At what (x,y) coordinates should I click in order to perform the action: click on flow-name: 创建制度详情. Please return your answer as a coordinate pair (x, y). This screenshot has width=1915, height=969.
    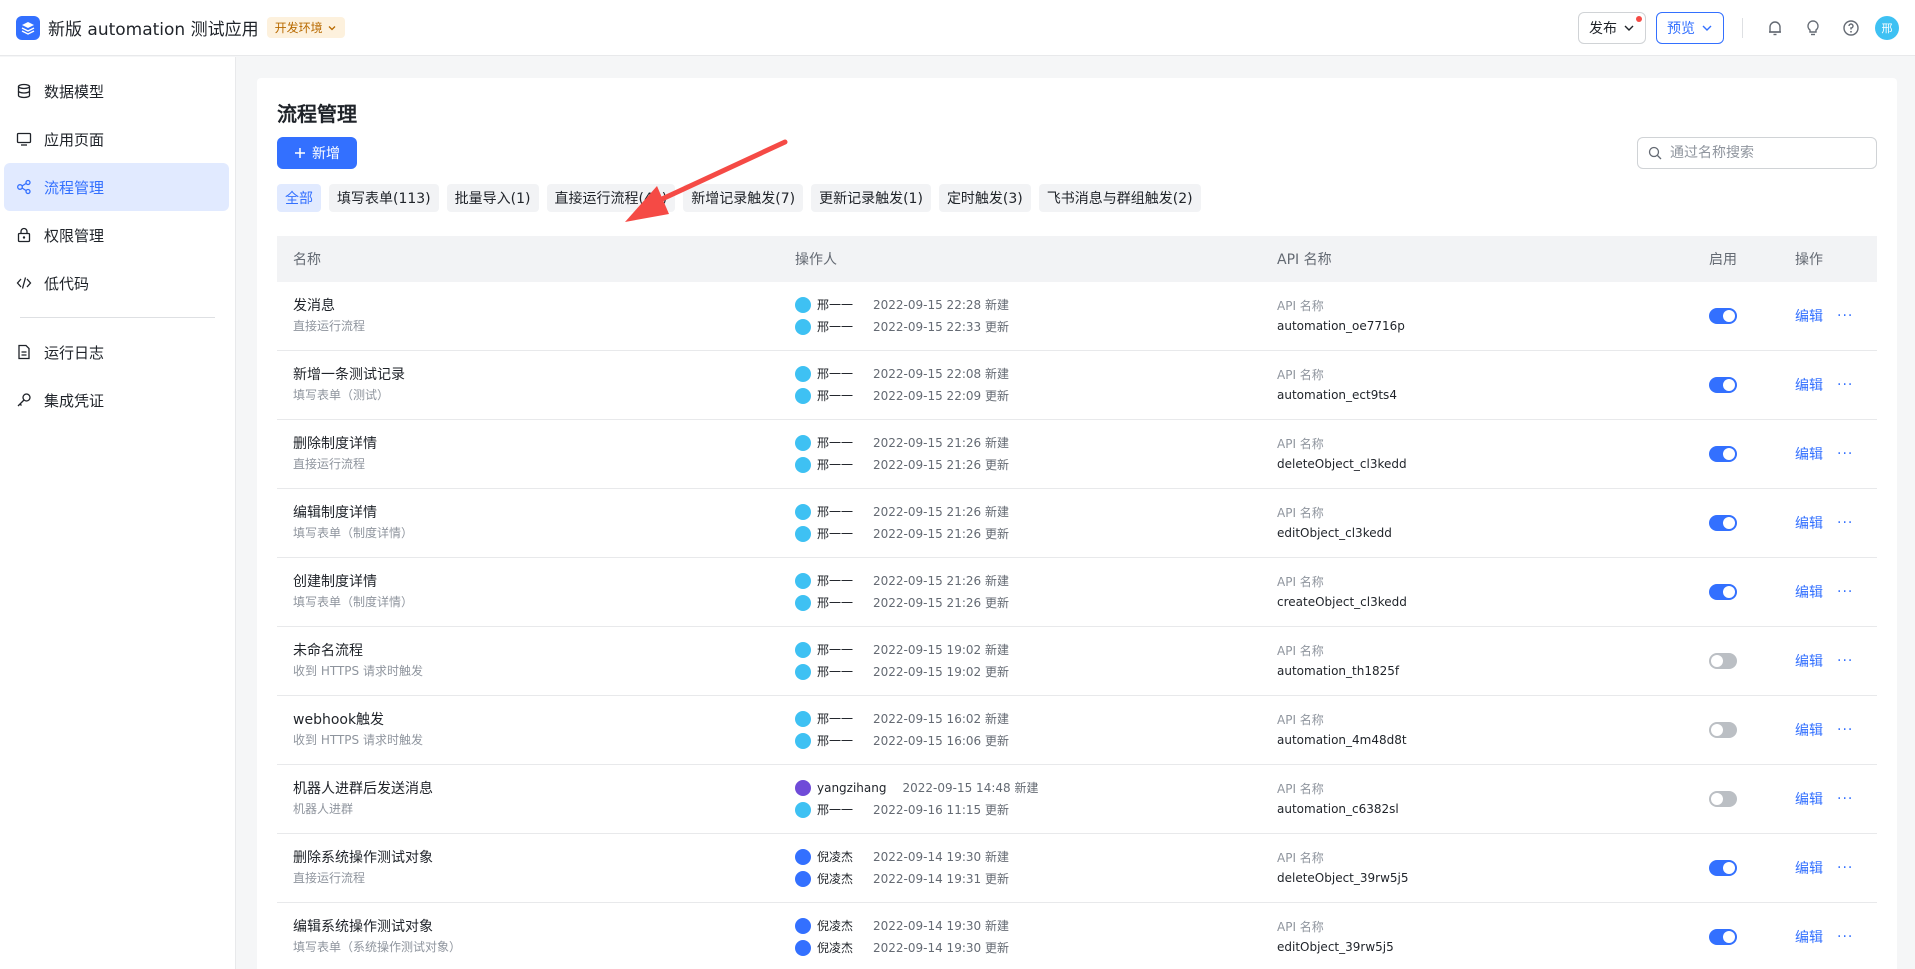
    Looking at the image, I should click on (536, 582).